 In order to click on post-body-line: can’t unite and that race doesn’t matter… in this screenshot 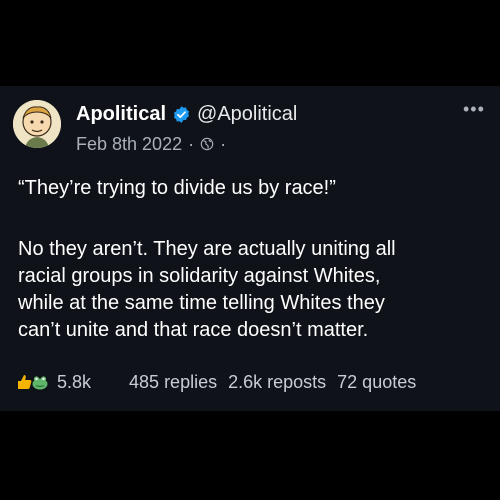, I will do `click(193, 330)`.